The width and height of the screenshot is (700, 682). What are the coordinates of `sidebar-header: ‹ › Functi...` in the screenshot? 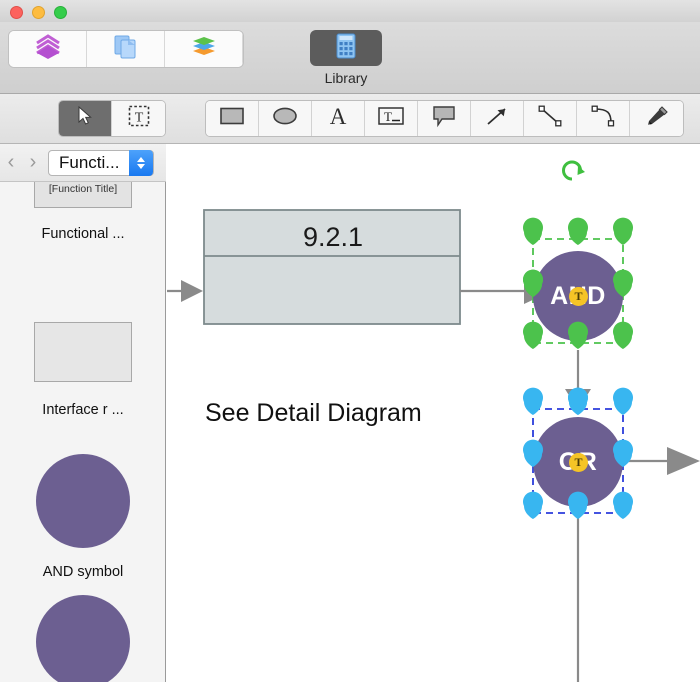 It's located at (83, 163).